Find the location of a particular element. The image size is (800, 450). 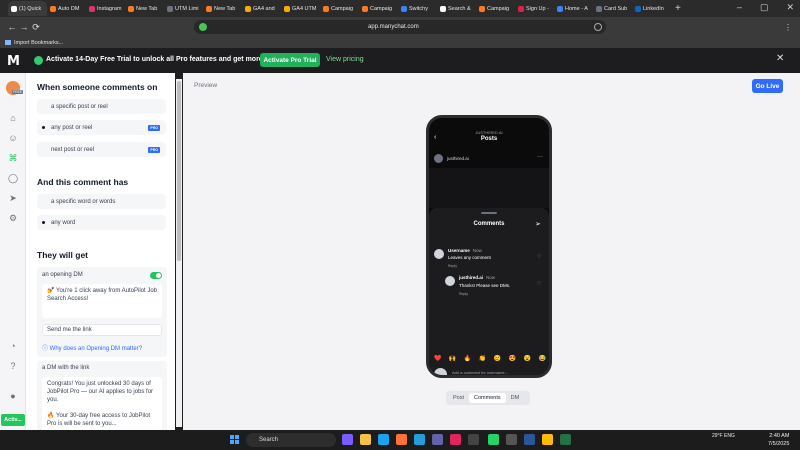

preview-tab-comments: Comments is located at coordinates (487, 398).